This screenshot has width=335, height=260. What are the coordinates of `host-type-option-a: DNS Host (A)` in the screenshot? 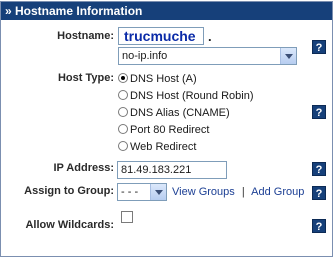 It's located at (157, 79).